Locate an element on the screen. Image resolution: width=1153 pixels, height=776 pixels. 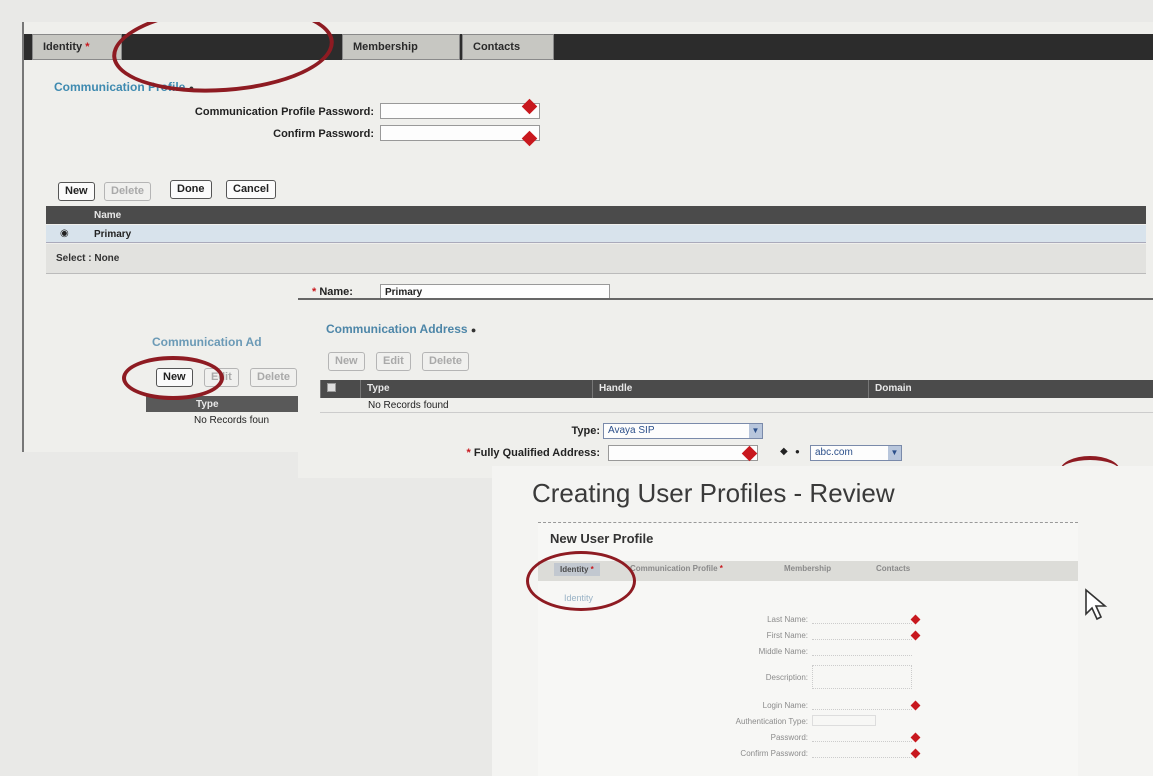
communication-address-title: Communication Ad is located at coordinates (207, 342).